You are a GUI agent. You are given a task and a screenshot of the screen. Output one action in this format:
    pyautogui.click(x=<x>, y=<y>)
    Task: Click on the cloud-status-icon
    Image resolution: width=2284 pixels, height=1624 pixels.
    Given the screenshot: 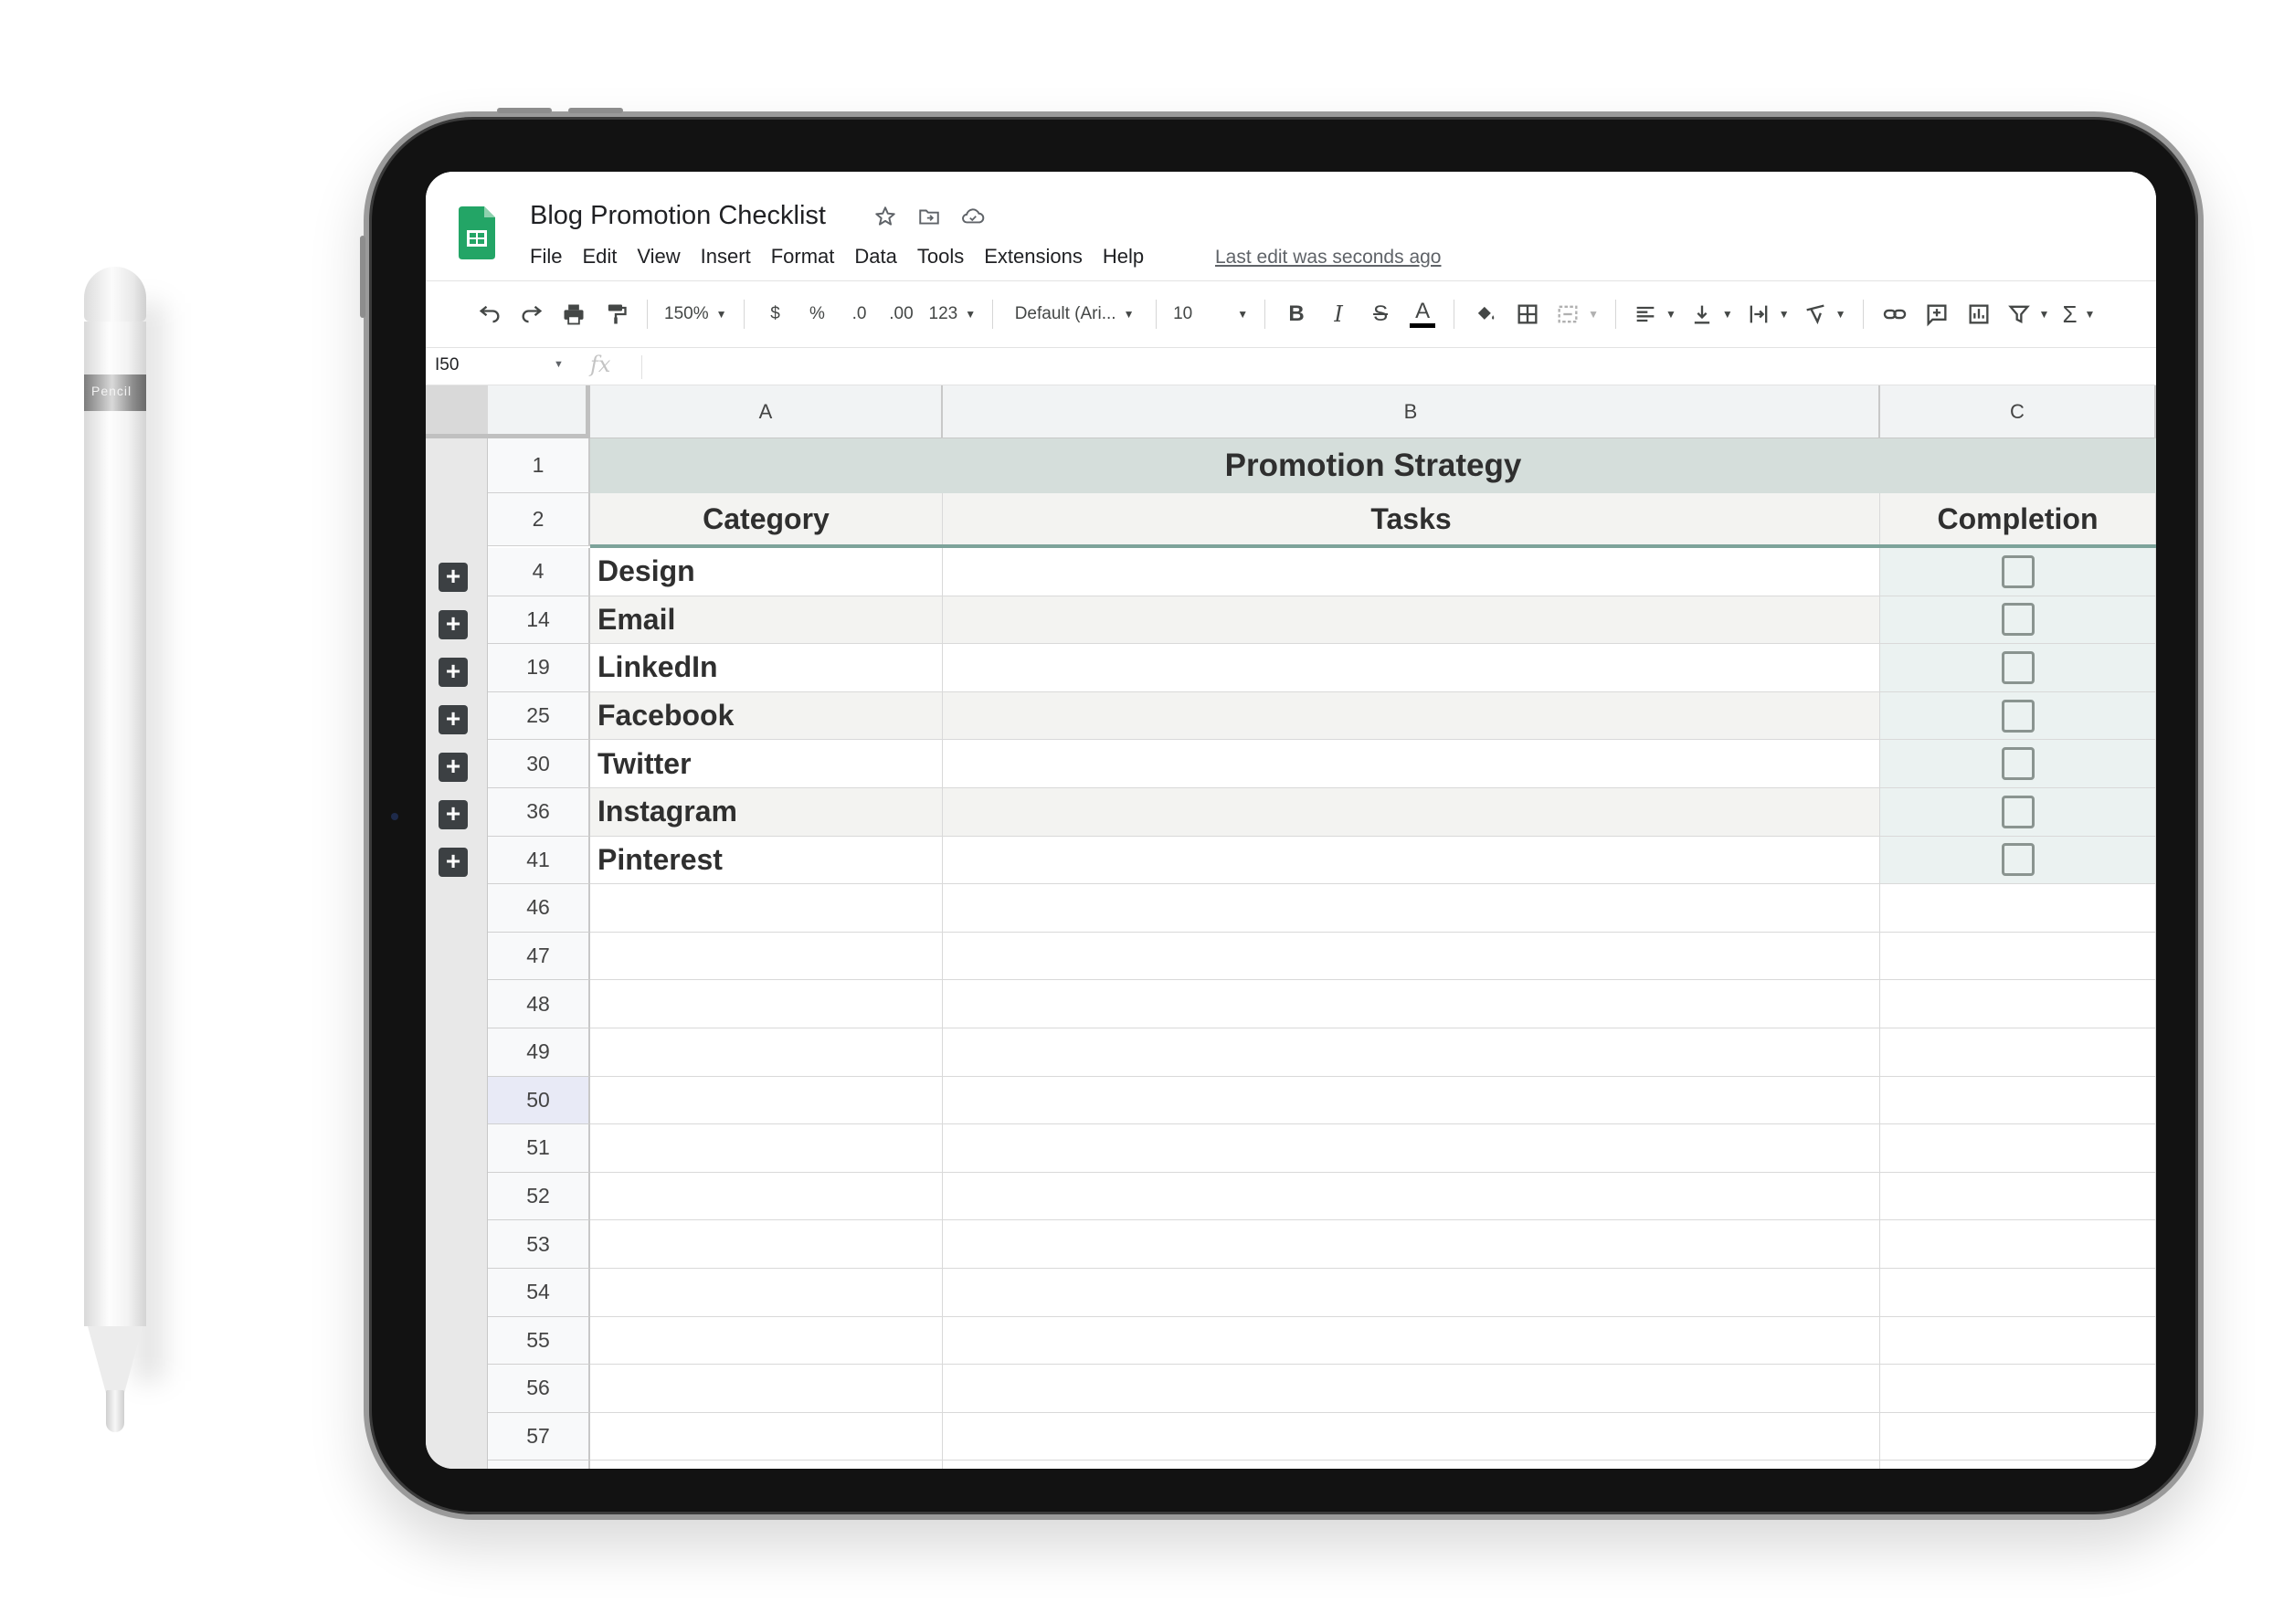 What is the action you would take?
    pyautogui.click(x=973, y=217)
    